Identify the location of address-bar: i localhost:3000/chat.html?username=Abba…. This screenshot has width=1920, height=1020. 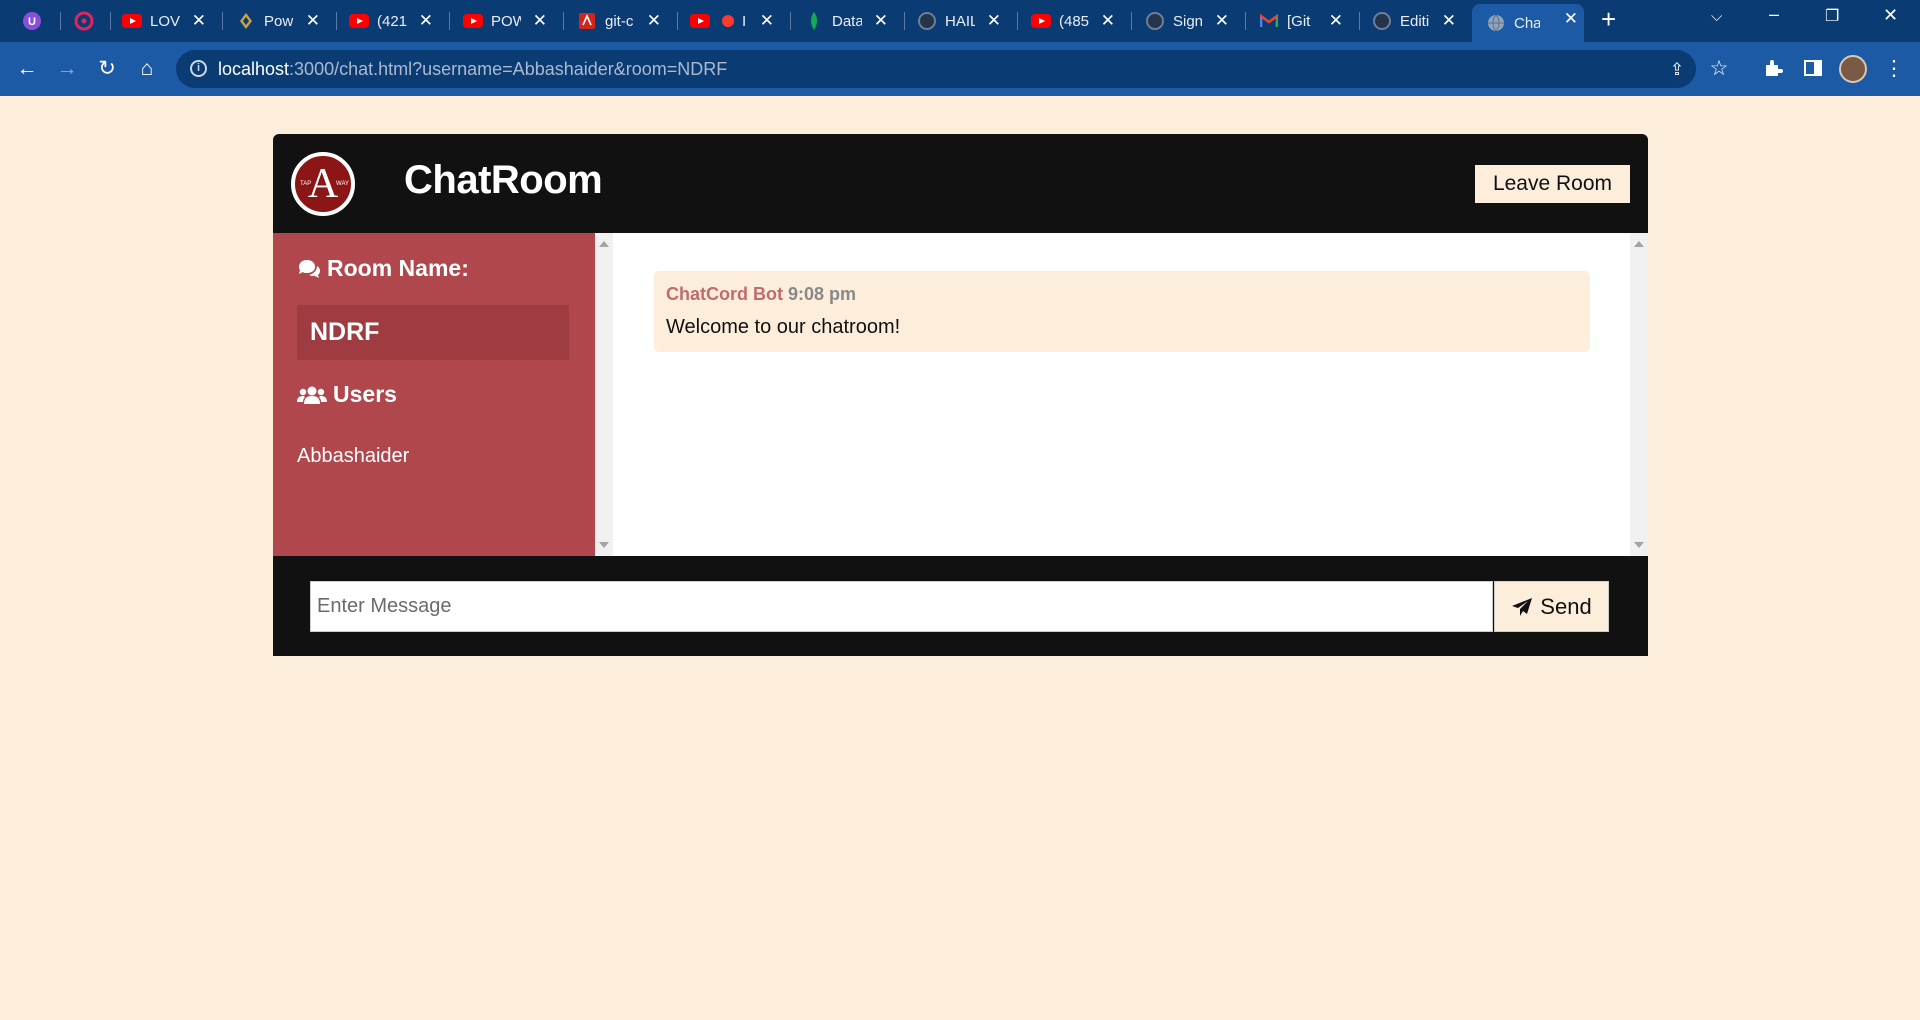
(952, 69).